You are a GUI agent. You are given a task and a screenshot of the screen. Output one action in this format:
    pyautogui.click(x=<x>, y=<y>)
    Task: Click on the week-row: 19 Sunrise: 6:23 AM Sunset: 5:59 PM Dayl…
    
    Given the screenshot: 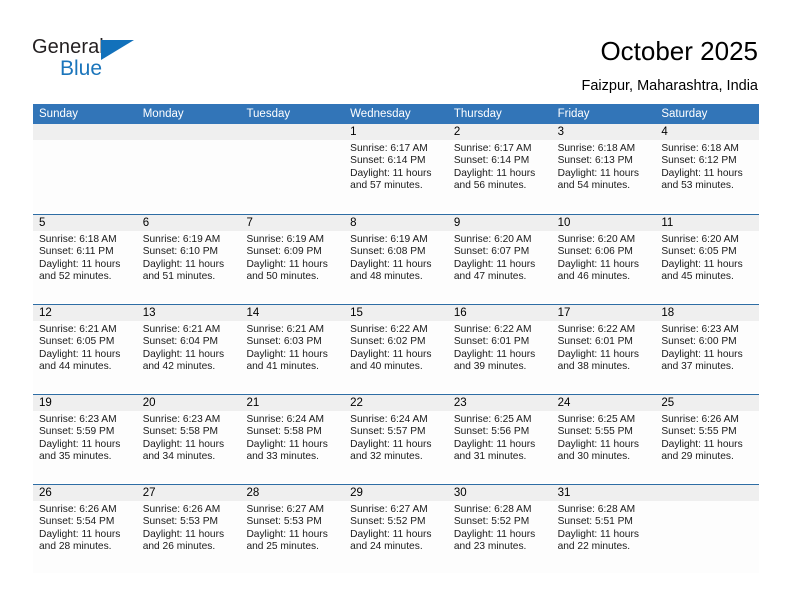 What is the action you would take?
    pyautogui.click(x=396, y=439)
    